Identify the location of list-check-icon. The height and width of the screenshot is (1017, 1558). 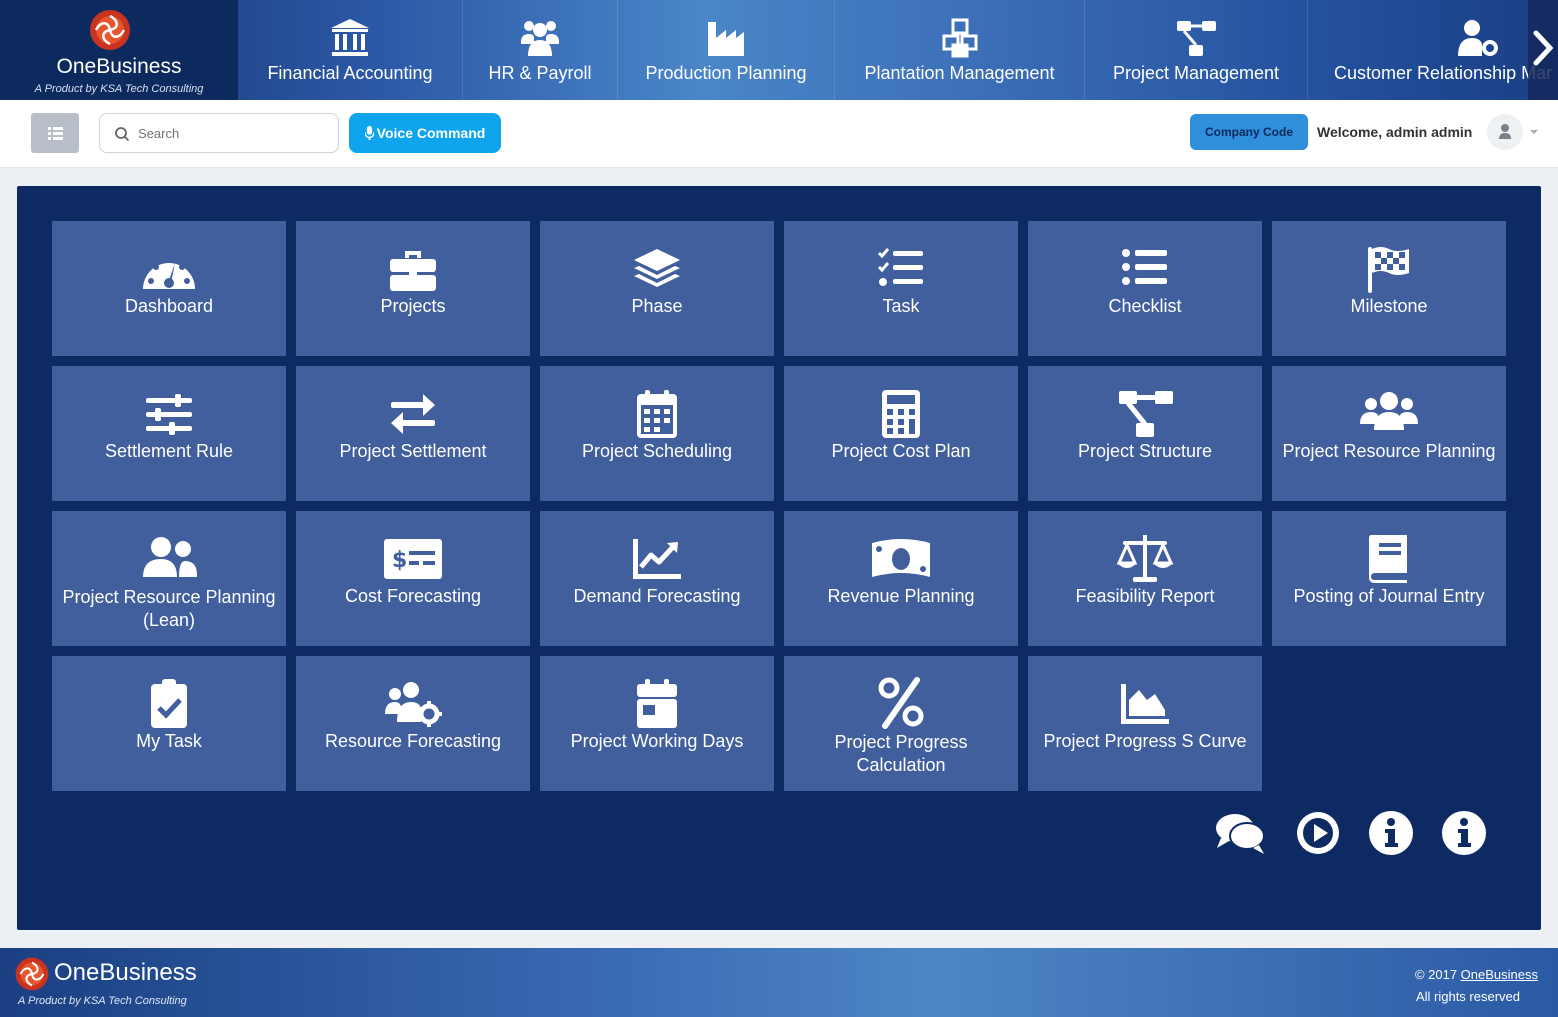
(900, 267).